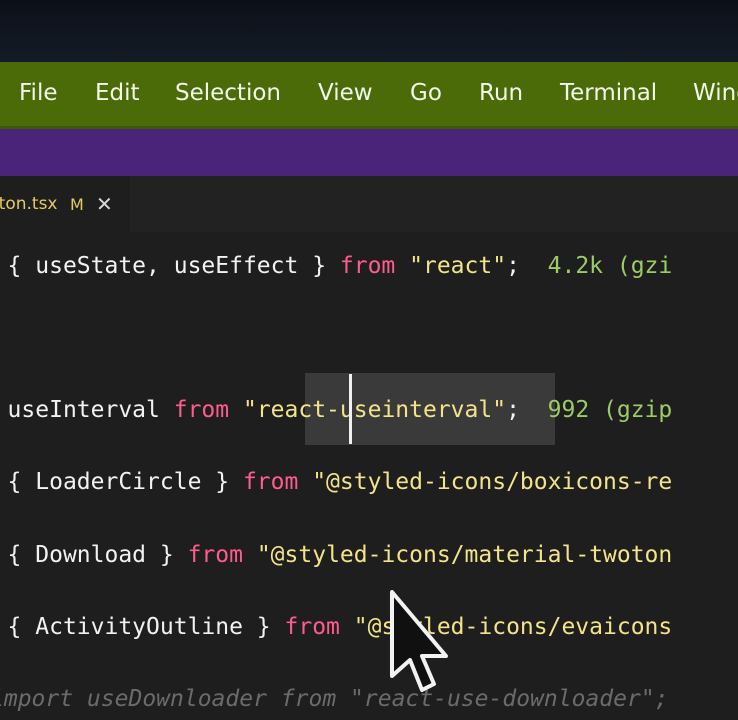 Image resolution: width=738 pixels, height=720 pixels. I want to click on menu-view: View, so click(345, 94).